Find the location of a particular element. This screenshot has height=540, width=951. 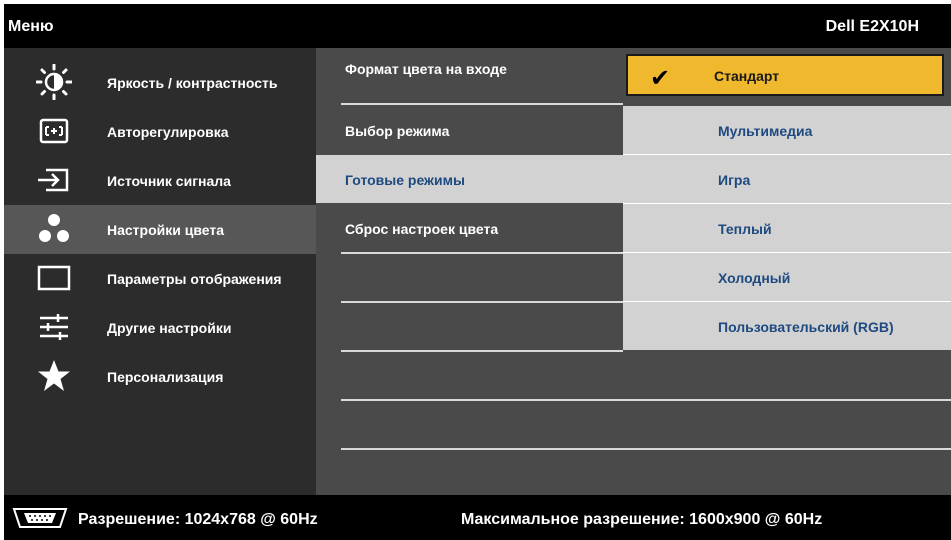

sidebar-item-color-settings: Настройки цвета is located at coordinates (160, 229).